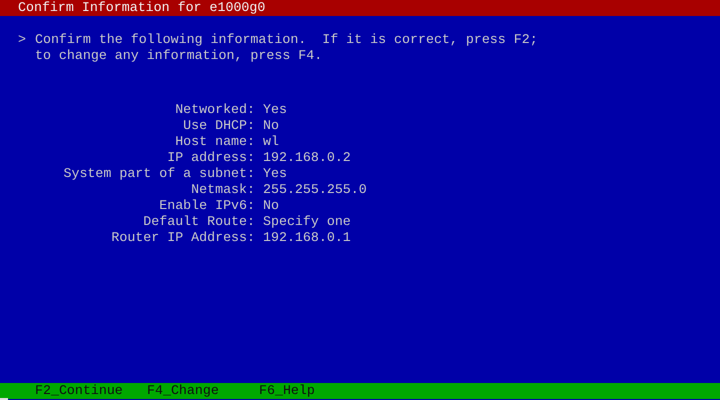 The image size is (720, 400). Describe the element at coordinates (203, 391) in the screenshot. I see `function-key-label: F4_Change` at that location.